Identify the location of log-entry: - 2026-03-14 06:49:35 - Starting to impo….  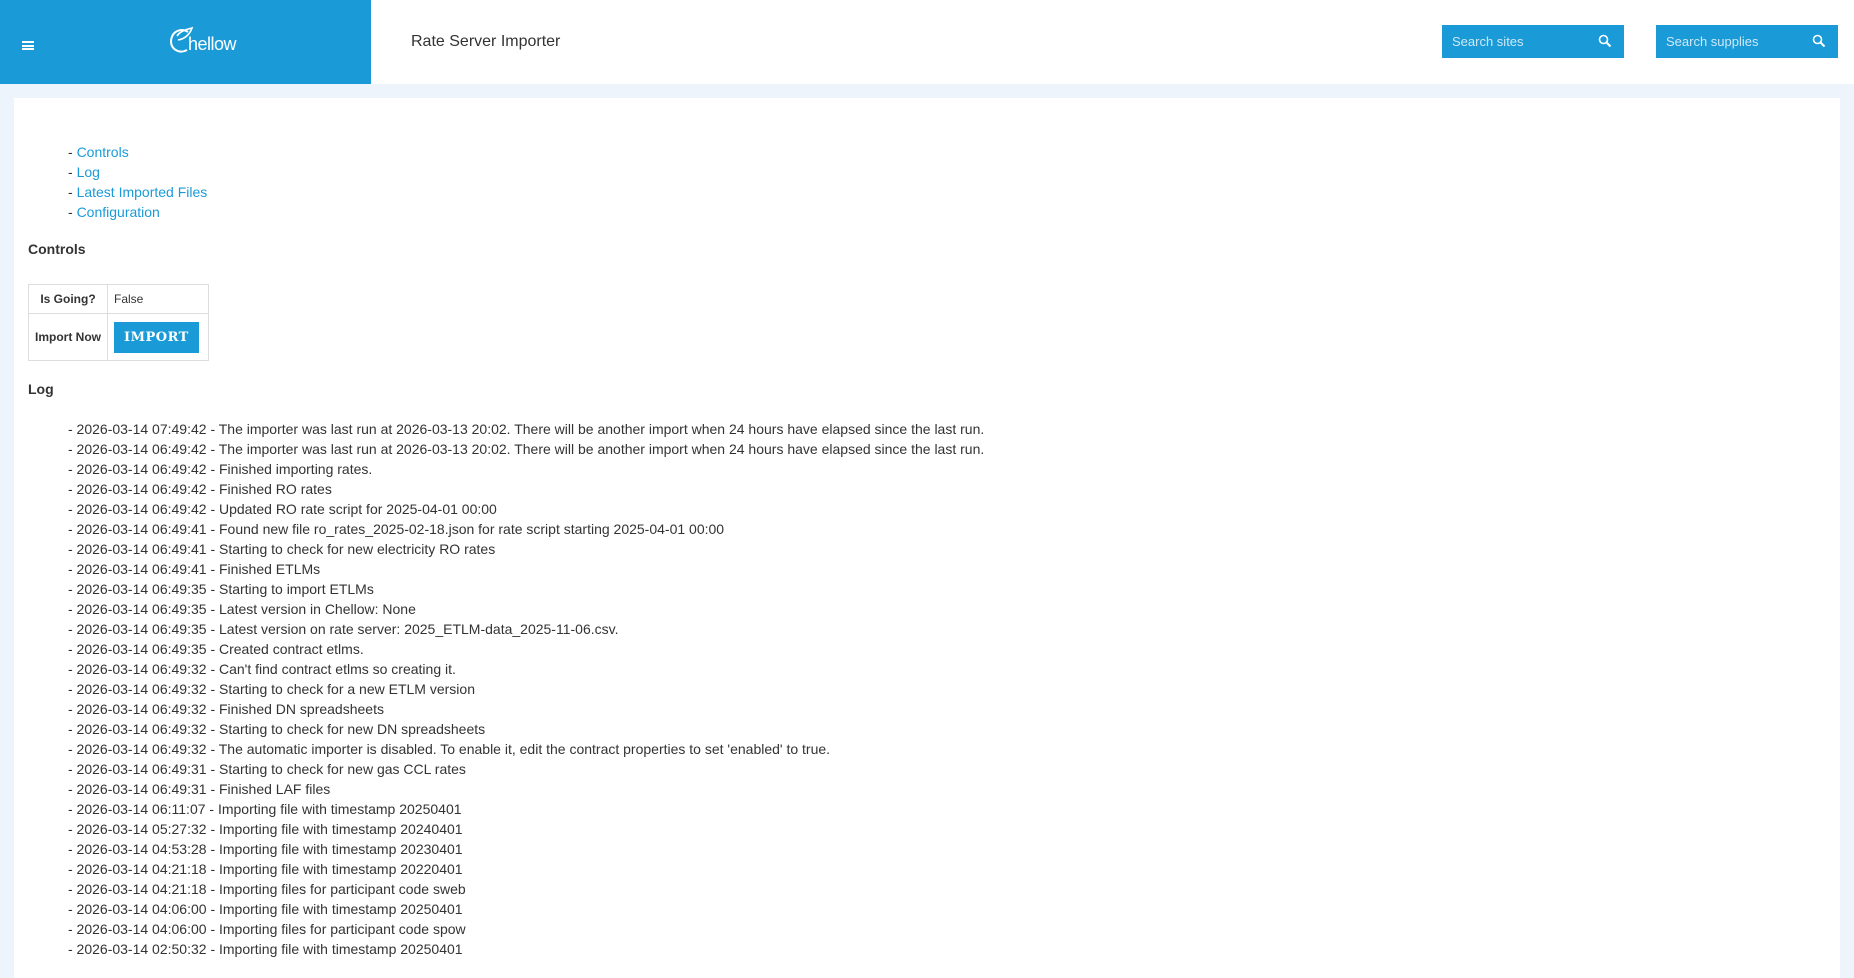
(221, 589).